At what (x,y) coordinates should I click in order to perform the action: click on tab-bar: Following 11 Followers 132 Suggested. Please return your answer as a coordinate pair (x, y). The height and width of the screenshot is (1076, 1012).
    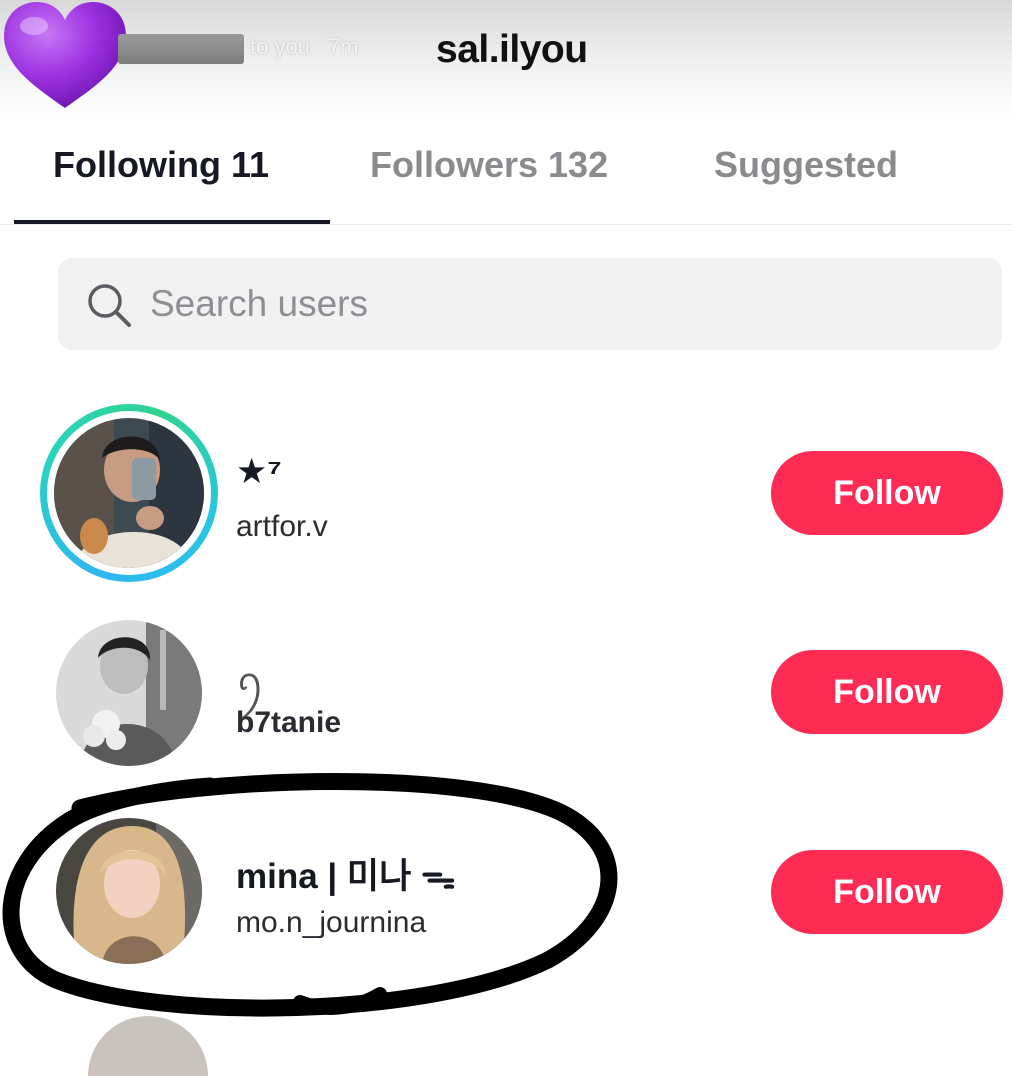
    Looking at the image, I should click on (506, 182).